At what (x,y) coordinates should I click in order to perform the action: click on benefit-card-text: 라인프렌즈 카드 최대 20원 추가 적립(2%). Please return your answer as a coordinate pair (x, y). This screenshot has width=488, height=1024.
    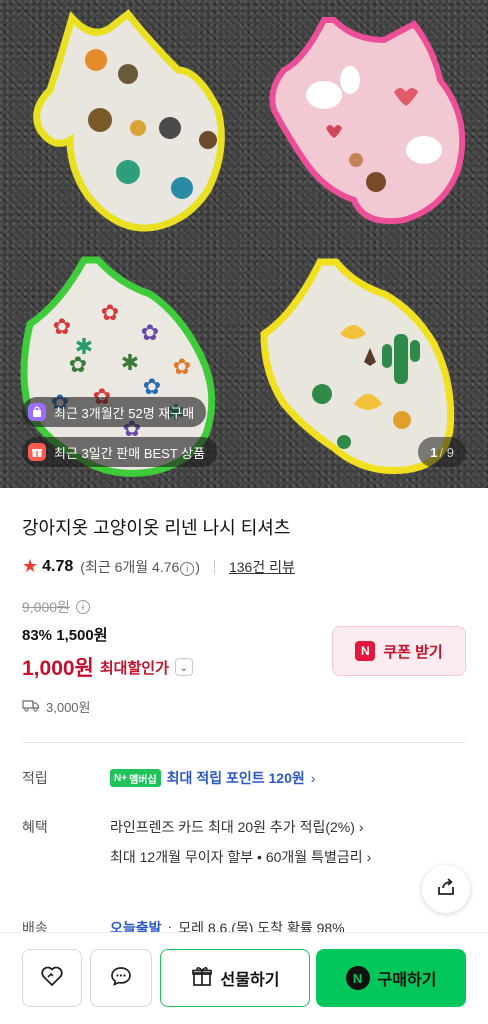
    Looking at the image, I should click on (232, 827).